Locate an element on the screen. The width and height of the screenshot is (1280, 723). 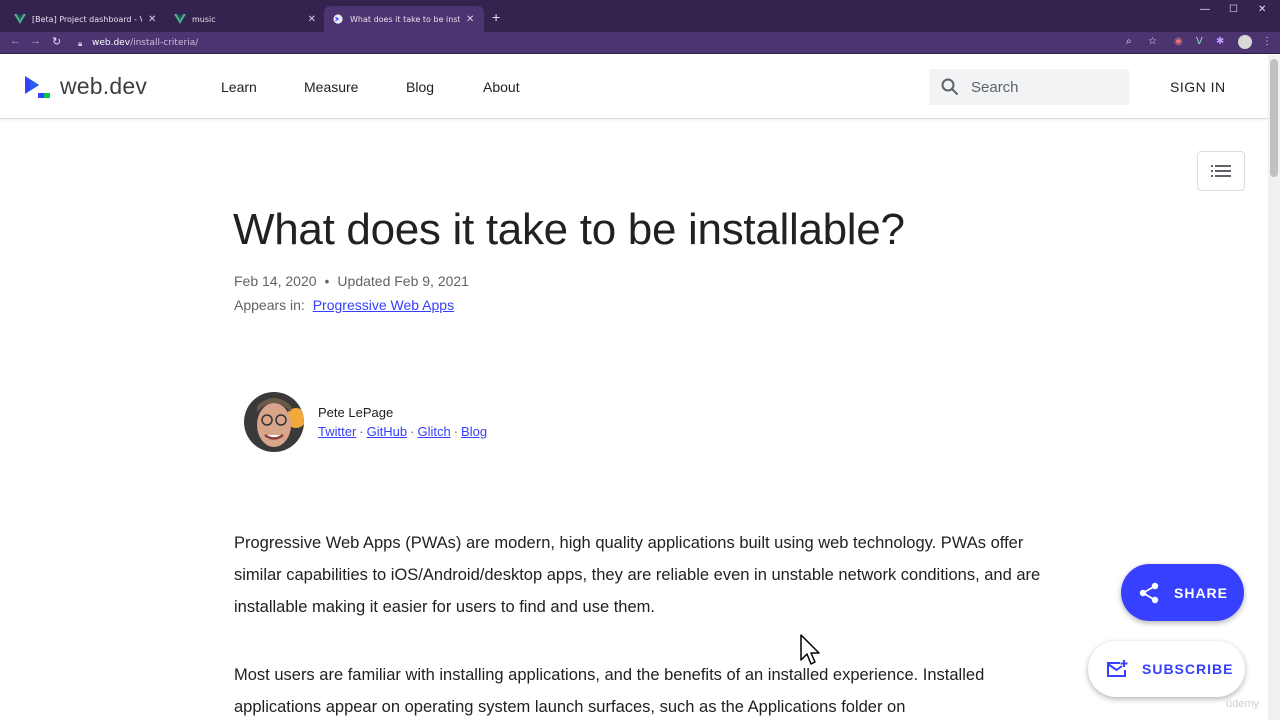
webdev-favicon-icon is located at coordinates (338, 19).